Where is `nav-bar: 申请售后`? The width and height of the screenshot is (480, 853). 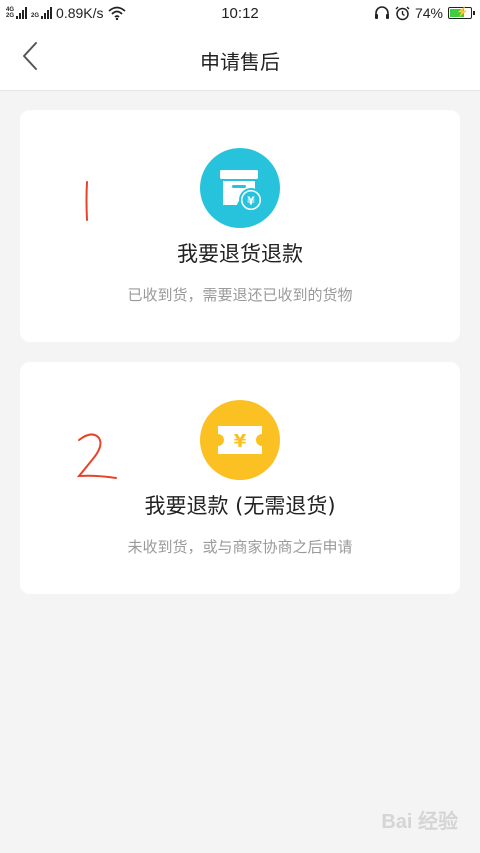 nav-bar: 申请售后 is located at coordinates (240, 58).